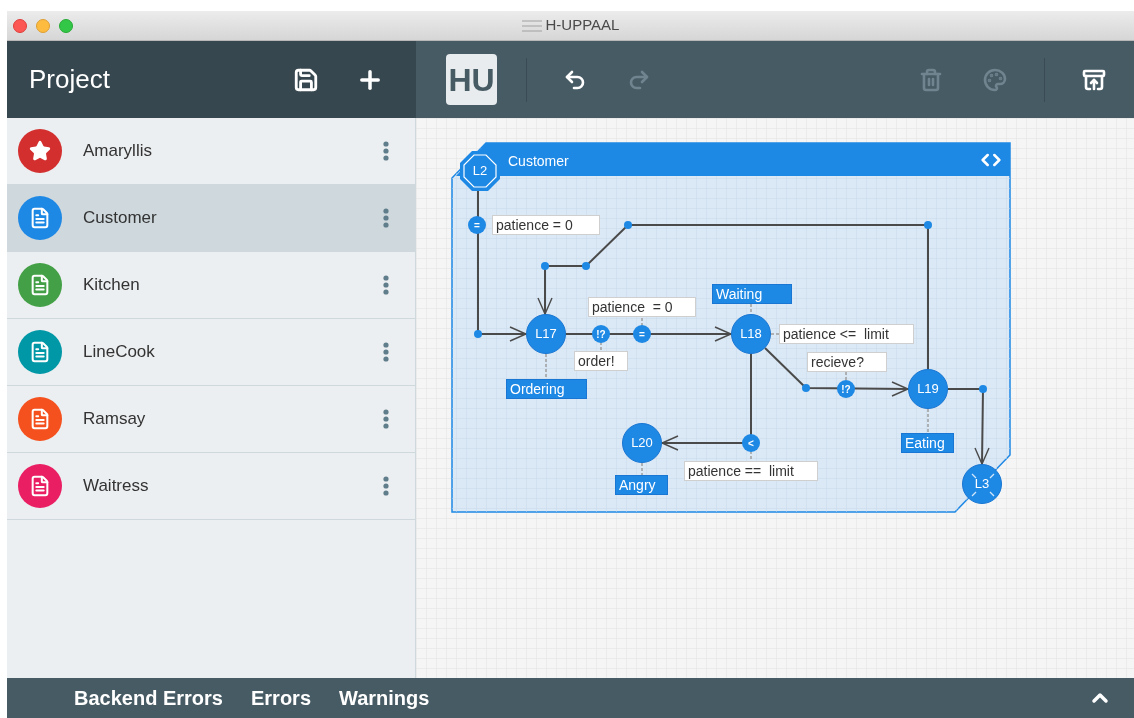 The height and width of the screenshot is (718, 1134). I want to click on edge-label: patience <= limit, so click(846, 334).